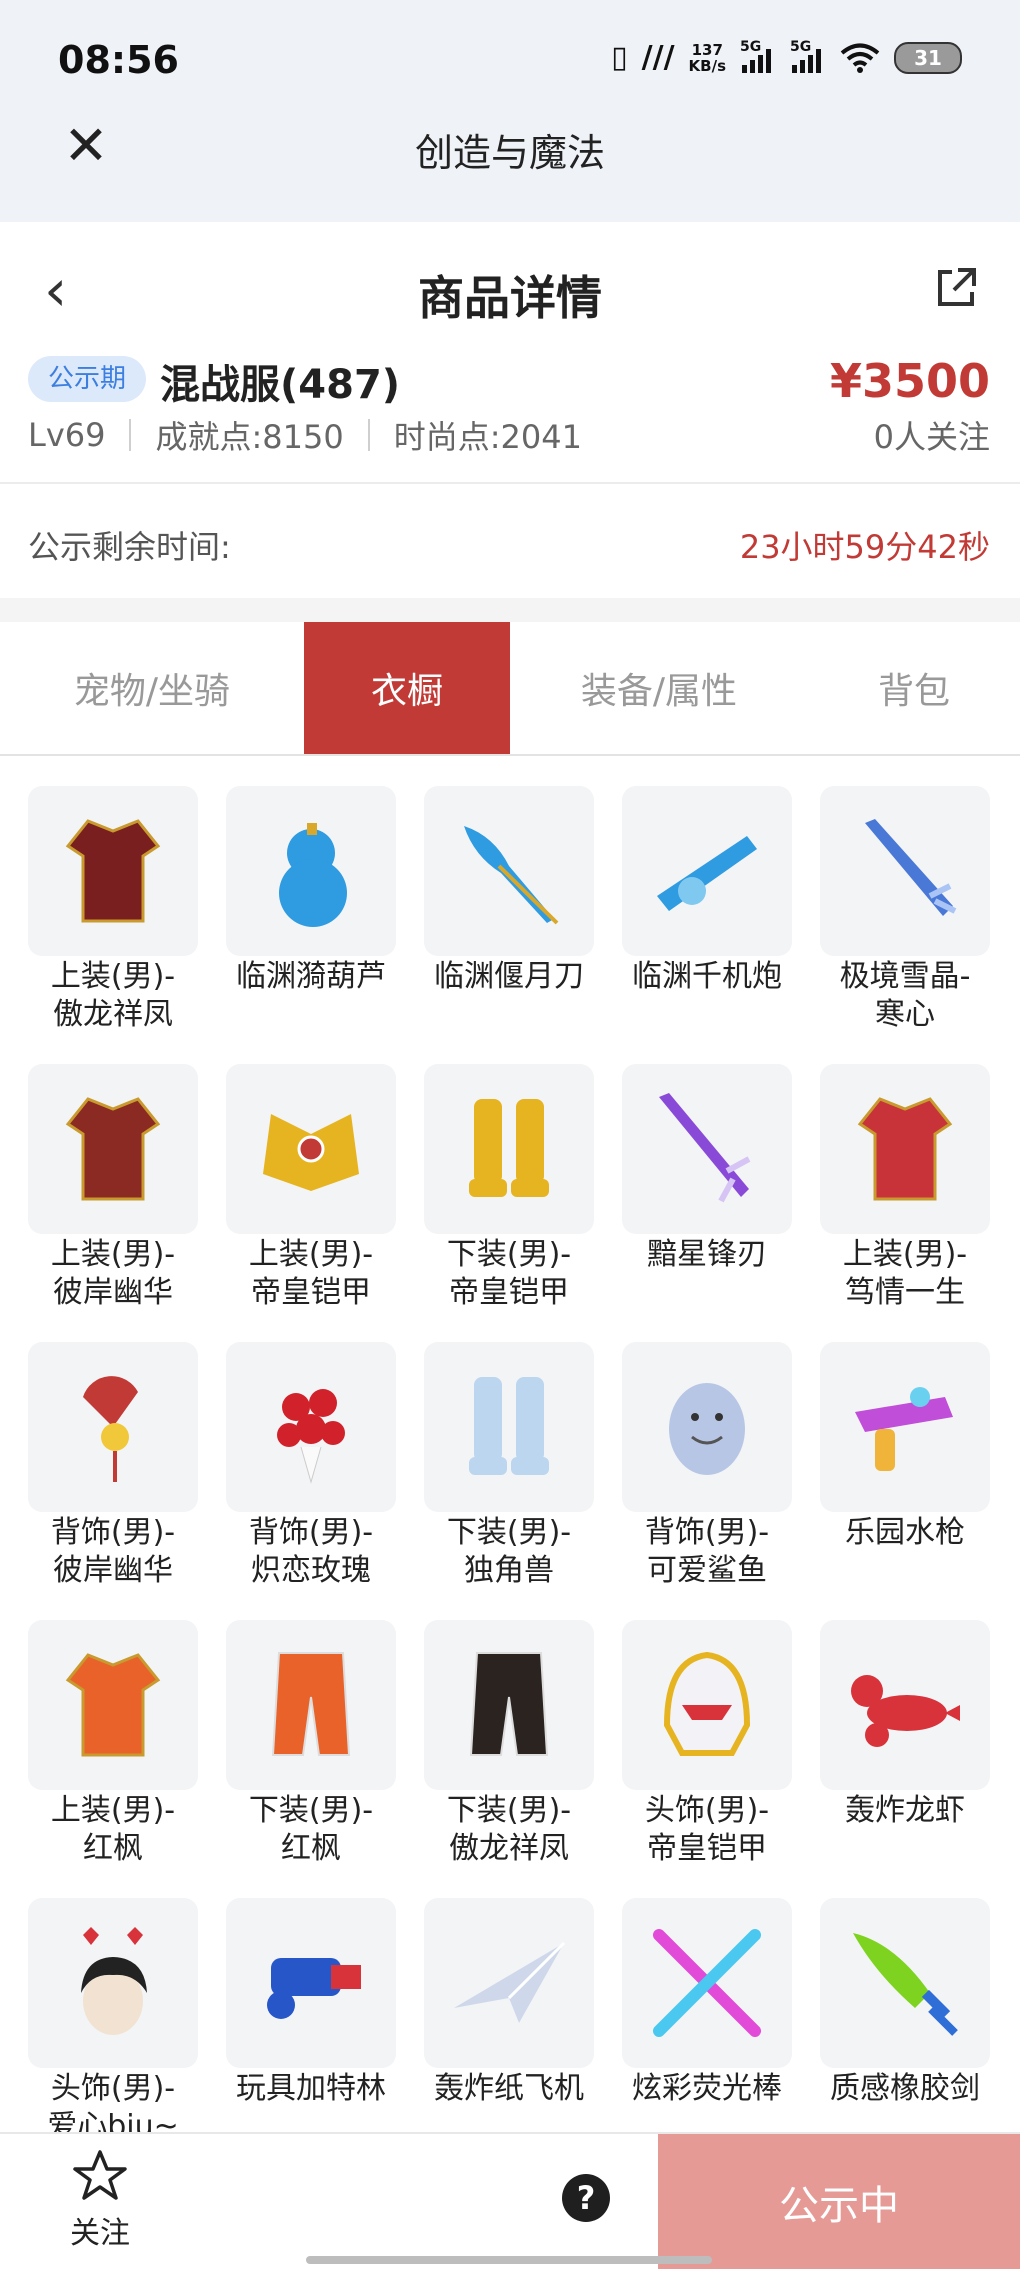 The width and height of the screenshot is (1020, 2269). Describe the element at coordinates (707, 1429) in the screenshot. I see `shark-icon` at that location.